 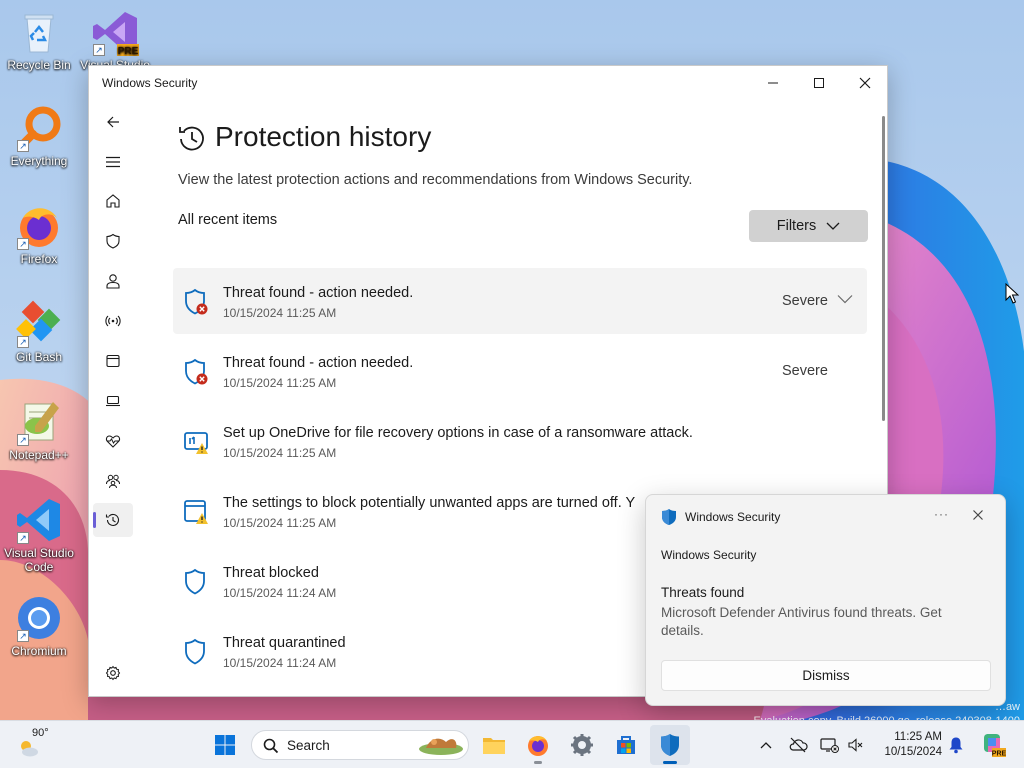 I want to click on mouse-cursor-icon, so click(x=1012, y=293).